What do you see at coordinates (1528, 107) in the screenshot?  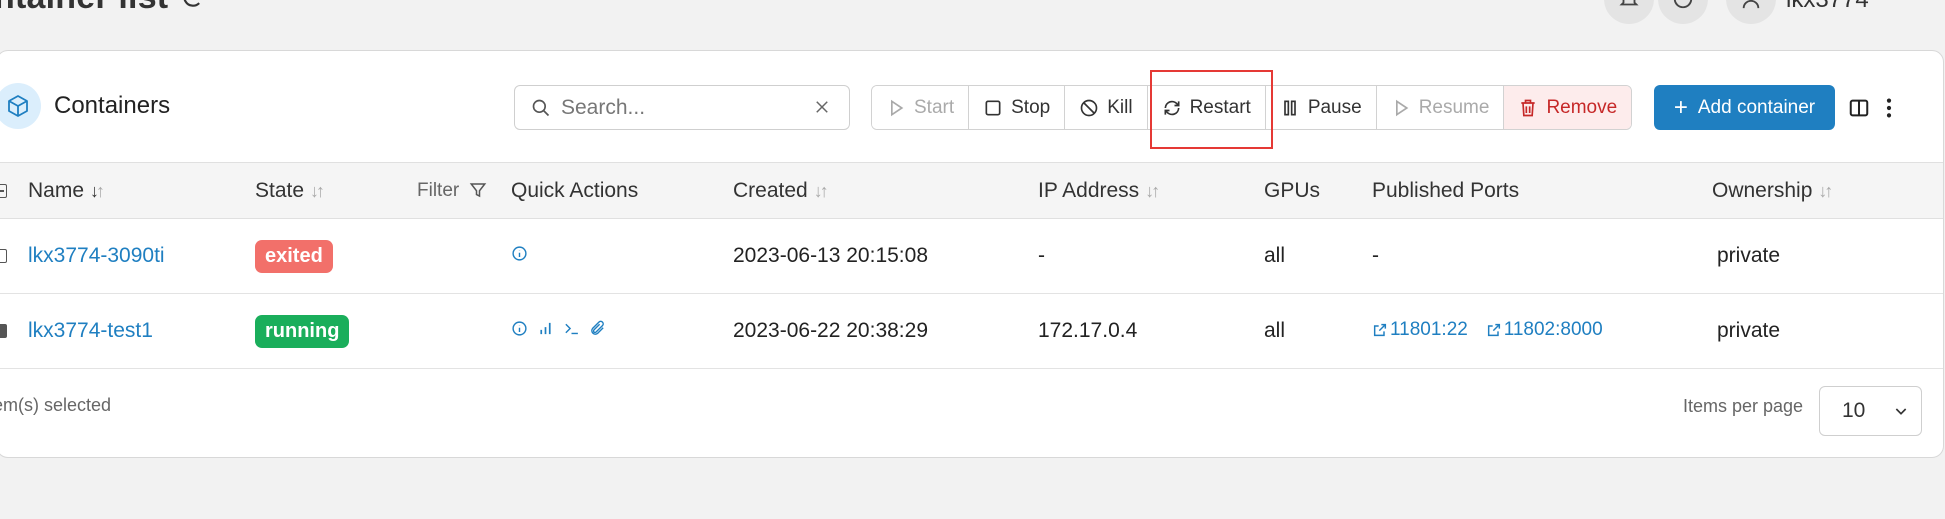 I see `trash-icon` at bounding box center [1528, 107].